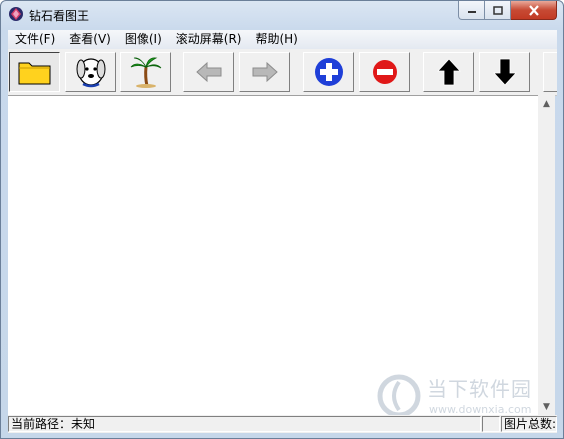  Describe the element at coordinates (399, 396) in the screenshot. I see `watermark-logo-icon` at that location.